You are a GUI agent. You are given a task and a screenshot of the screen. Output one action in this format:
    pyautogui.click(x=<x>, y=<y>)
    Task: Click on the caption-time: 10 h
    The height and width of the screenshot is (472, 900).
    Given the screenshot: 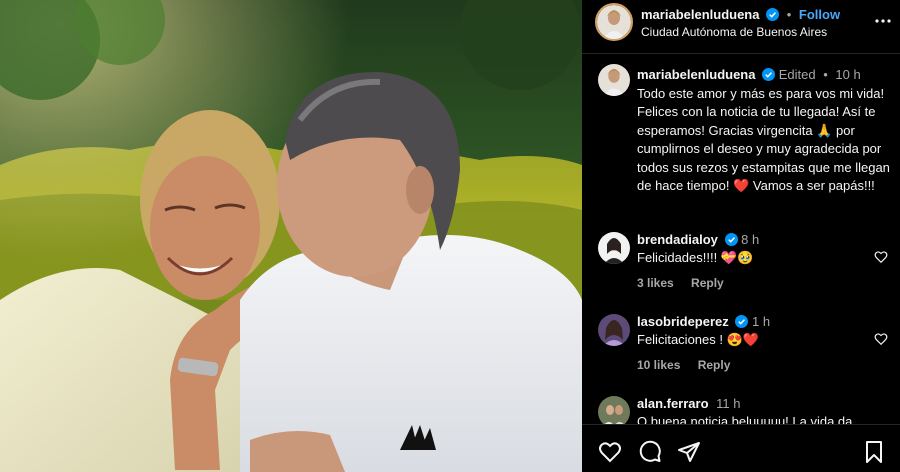 What is the action you would take?
    pyautogui.click(x=848, y=74)
    